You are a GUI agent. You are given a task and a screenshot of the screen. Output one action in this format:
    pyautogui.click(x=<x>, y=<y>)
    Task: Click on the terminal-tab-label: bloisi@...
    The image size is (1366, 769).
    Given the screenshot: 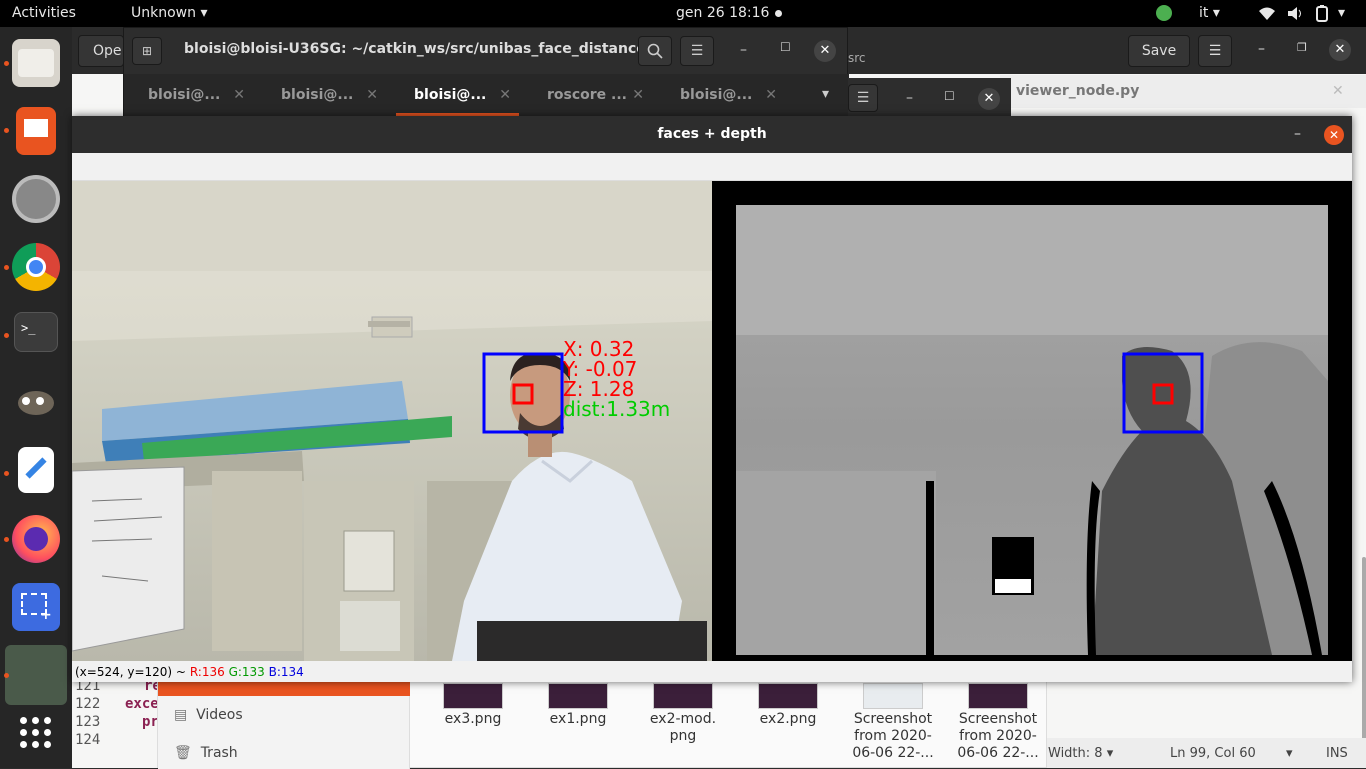 What is the action you would take?
    pyautogui.click(x=184, y=95)
    